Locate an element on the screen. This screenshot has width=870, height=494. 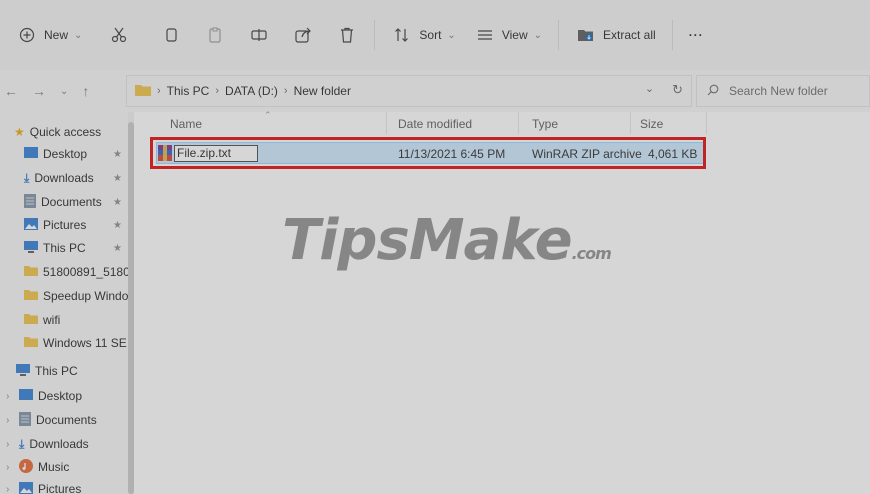
sidebar-item-label: This PC is located at coordinates (56, 371).